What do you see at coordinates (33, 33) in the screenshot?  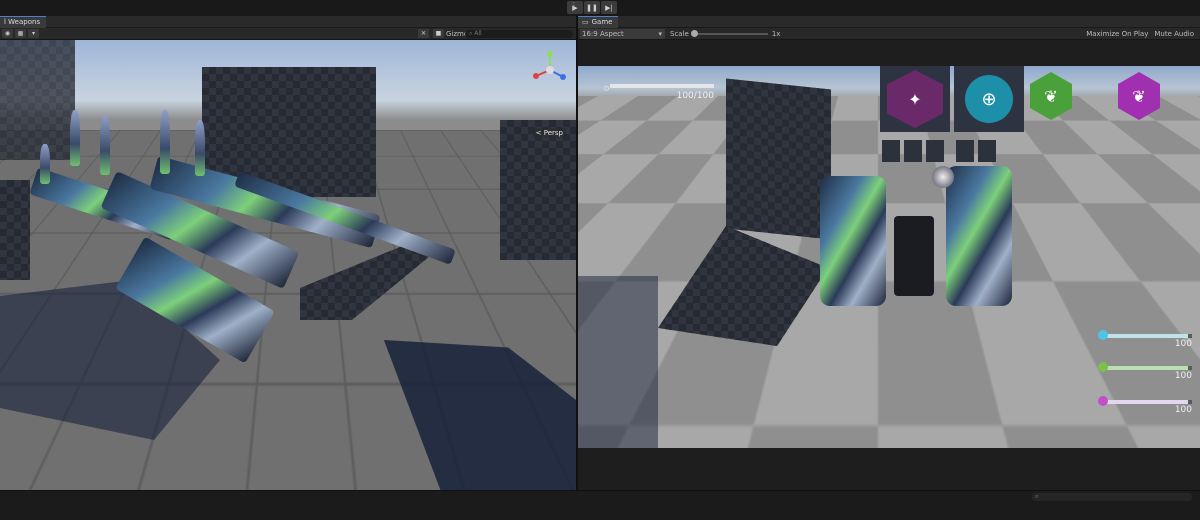 I see `dropdown-icon: ▾` at bounding box center [33, 33].